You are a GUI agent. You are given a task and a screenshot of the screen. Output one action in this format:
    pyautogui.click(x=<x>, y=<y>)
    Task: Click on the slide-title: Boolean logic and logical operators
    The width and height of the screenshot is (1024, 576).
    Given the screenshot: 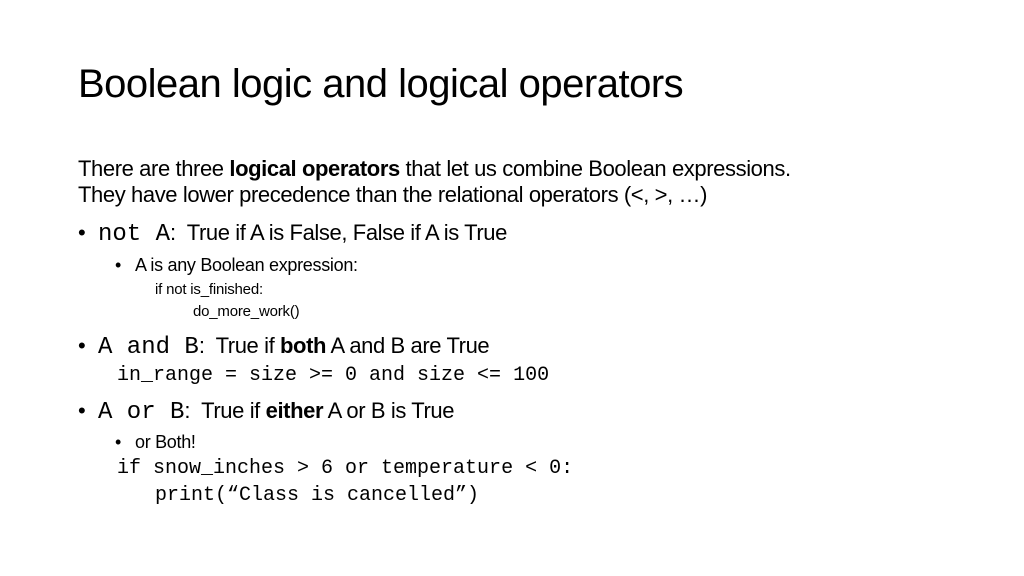 What is the action you would take?
    pyautogui.click(x=381, y=84)
    